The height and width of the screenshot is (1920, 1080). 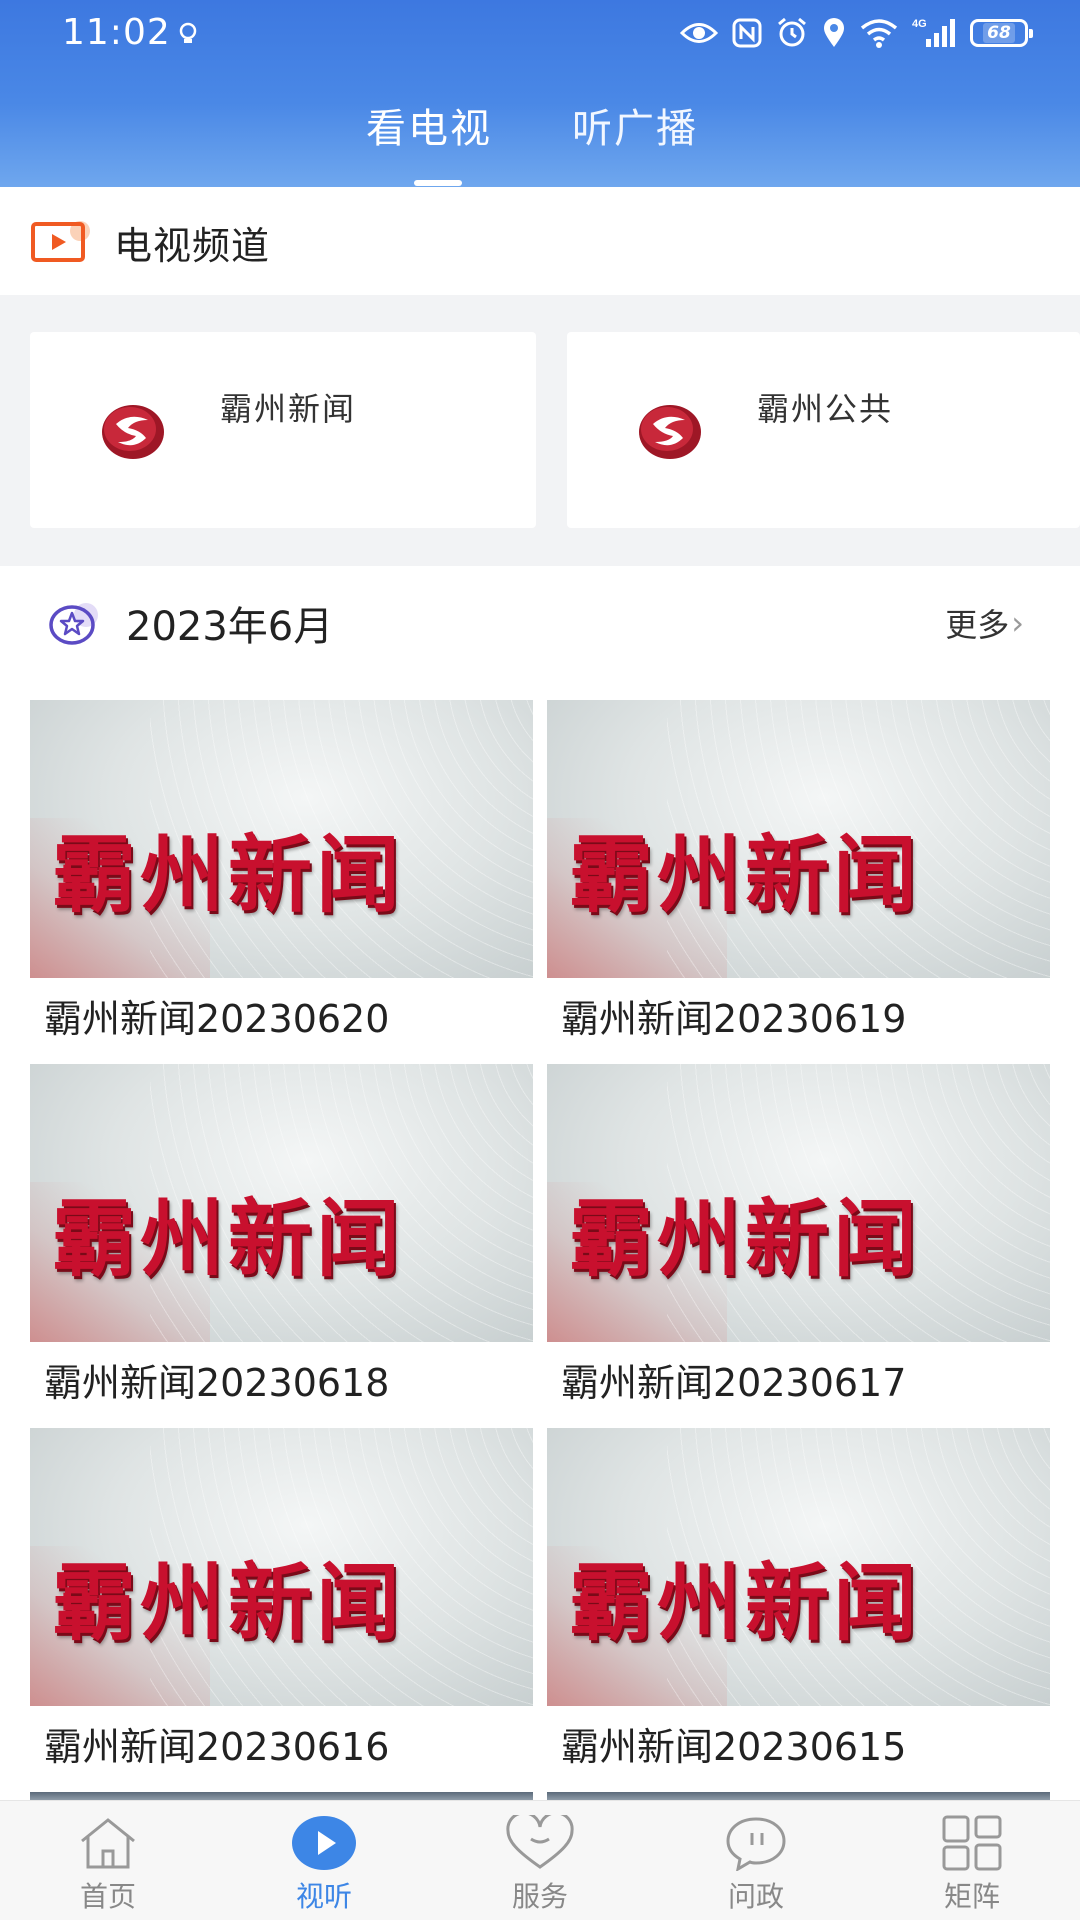 I want to click on video-title: 霸州新闻20230615, so click(x=734, y=1747).